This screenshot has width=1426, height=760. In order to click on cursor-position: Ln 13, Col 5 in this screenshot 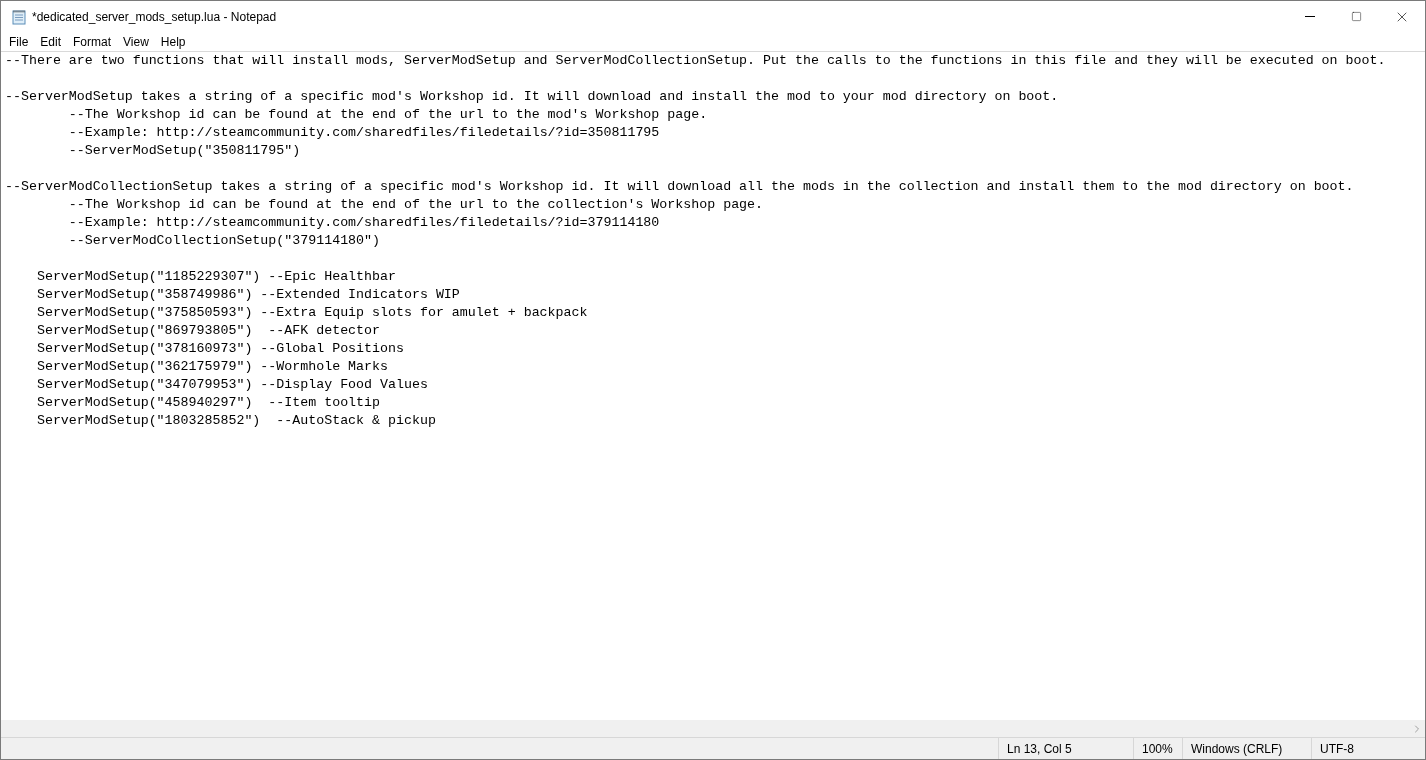, I will do `click(1065, 748)`.